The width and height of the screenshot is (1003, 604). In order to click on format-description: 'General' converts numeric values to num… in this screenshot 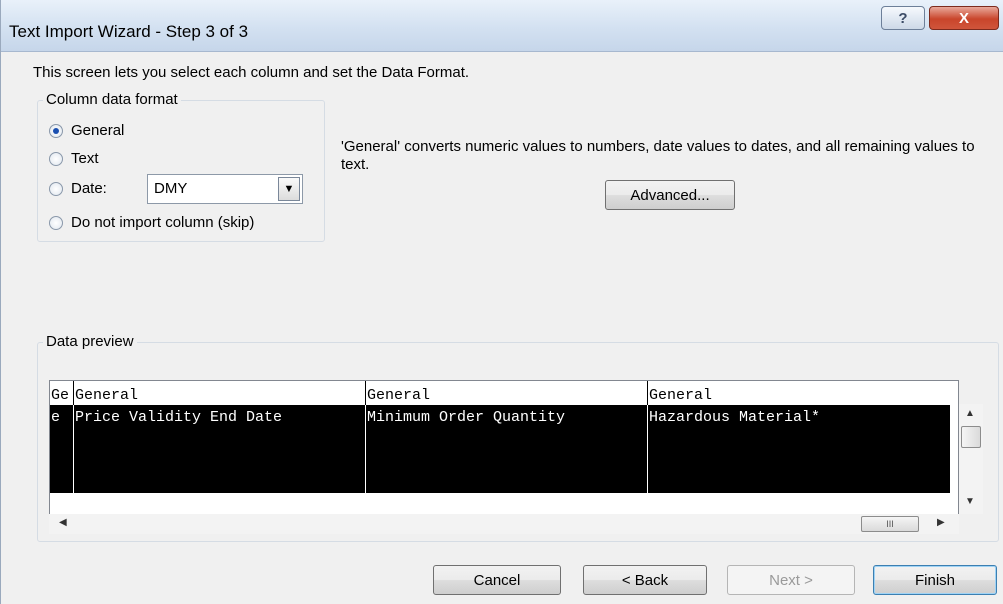, I will do `click(658, 155)`.